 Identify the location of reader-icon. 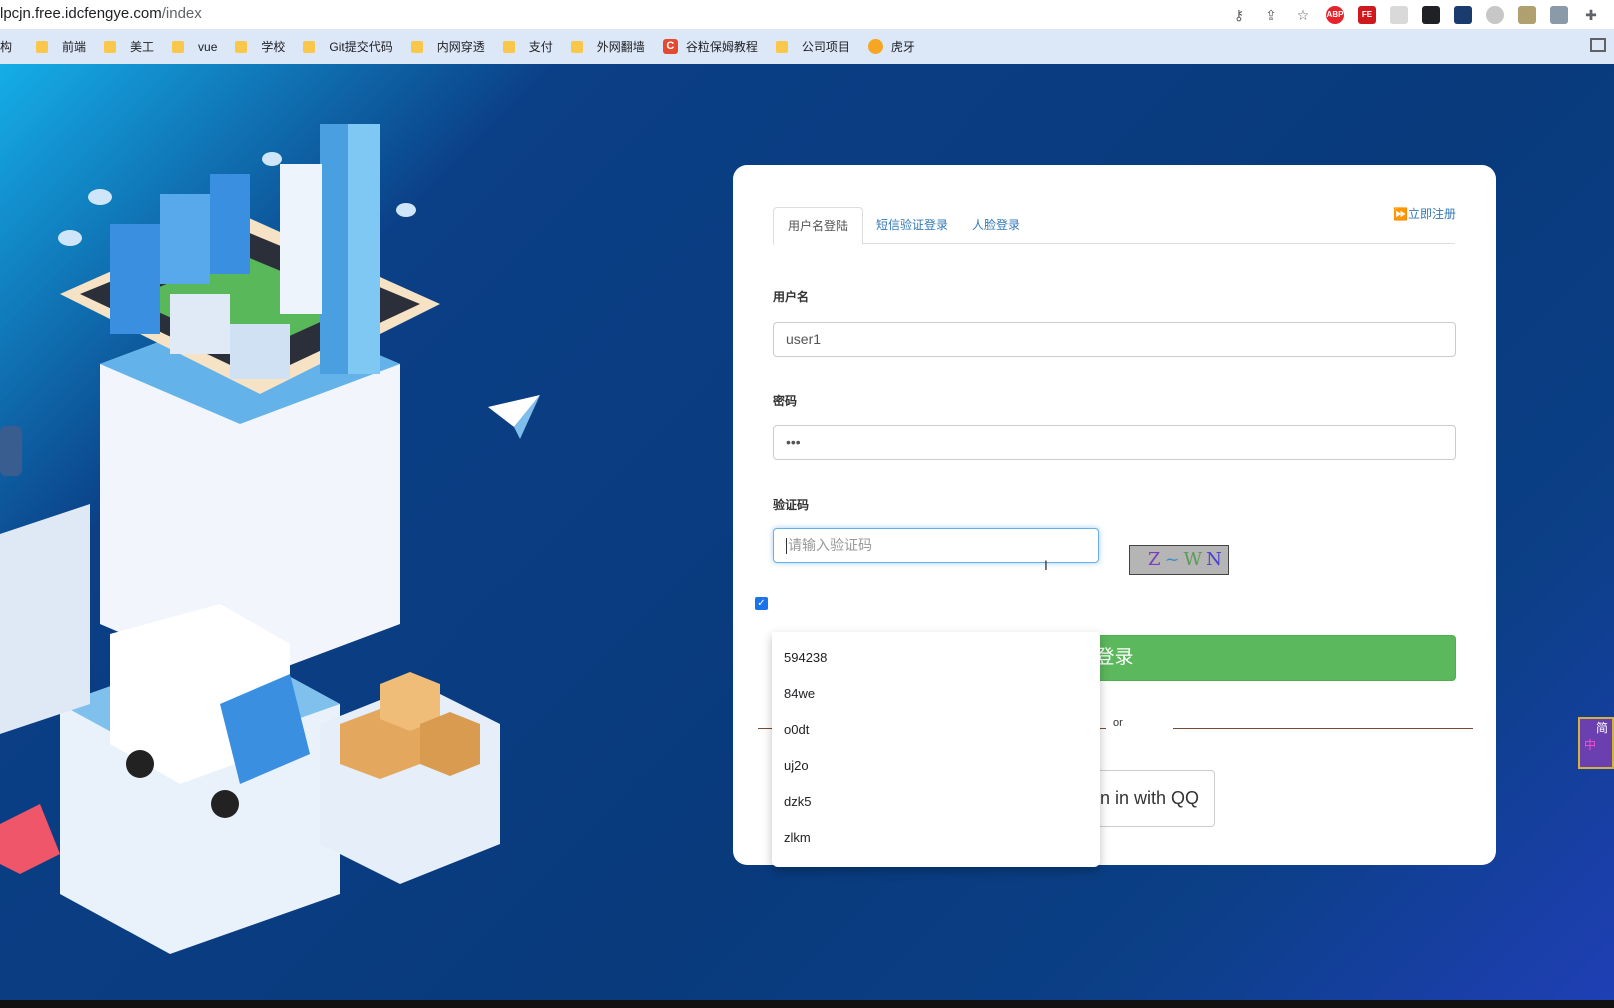
(1399, 15).